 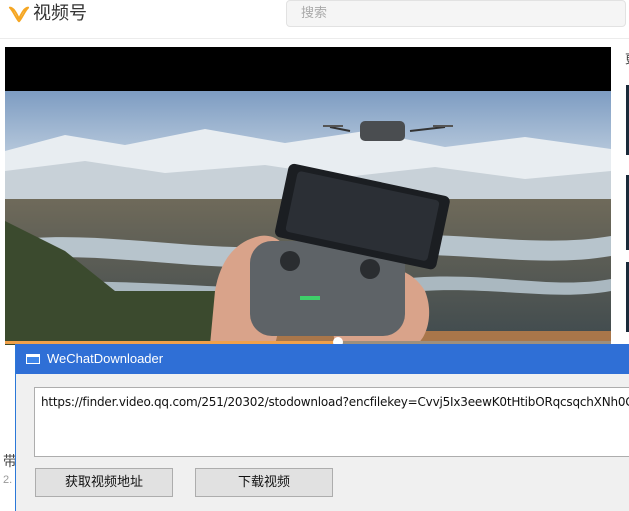 I want to click on related-videos-label: 更, so click(x=627, y=58).